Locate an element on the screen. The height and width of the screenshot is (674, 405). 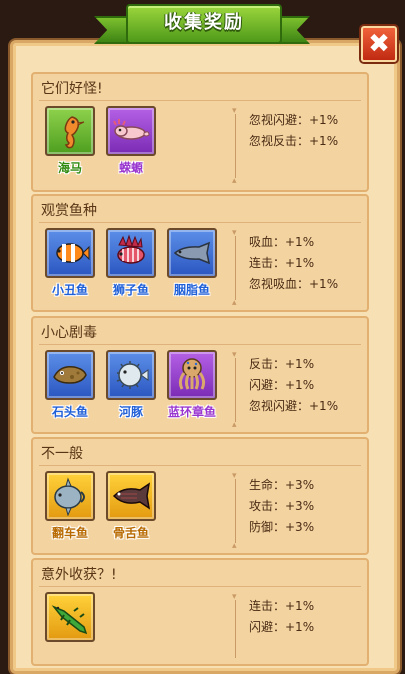
item-name: 骨舌鱼 is located at coordinates (130, 533).